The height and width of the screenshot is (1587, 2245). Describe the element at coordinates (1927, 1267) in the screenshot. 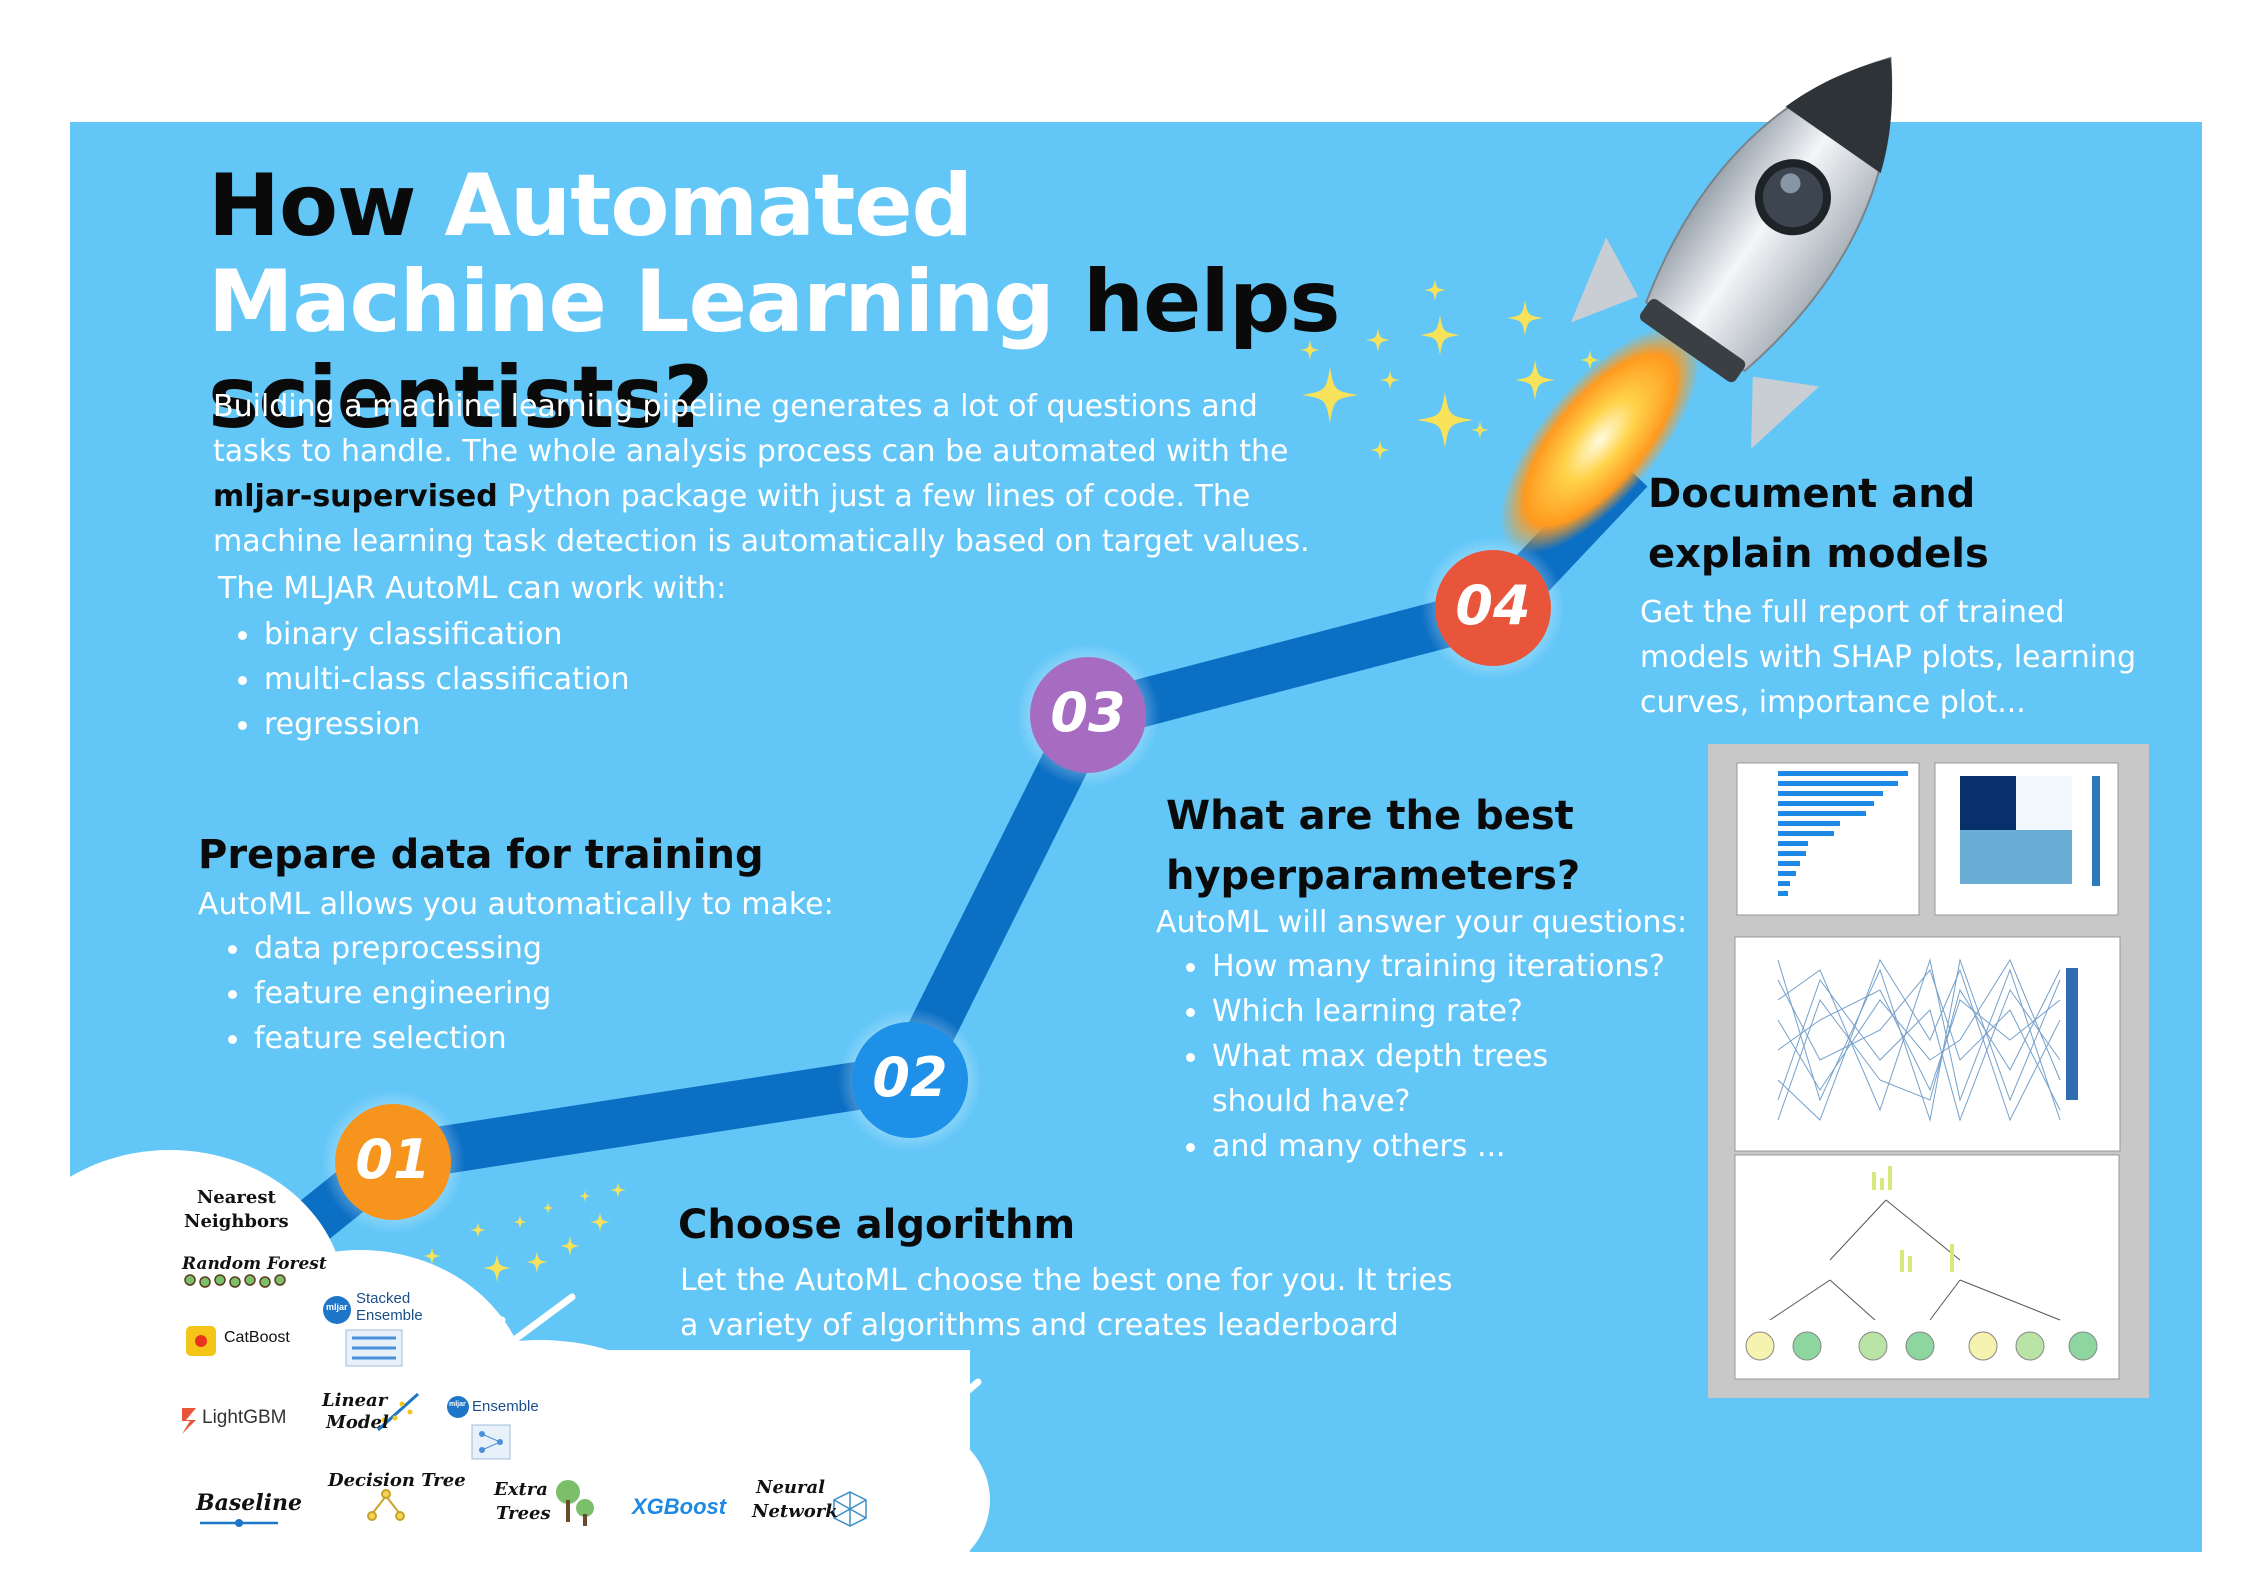

I see `decision-tree-thumbnail` at that location.